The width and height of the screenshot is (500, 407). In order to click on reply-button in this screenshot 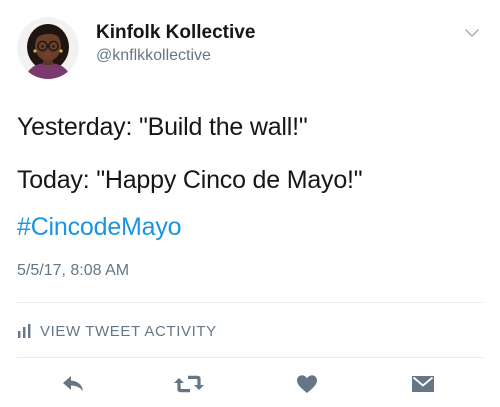, I will do `click(73, 386)`.